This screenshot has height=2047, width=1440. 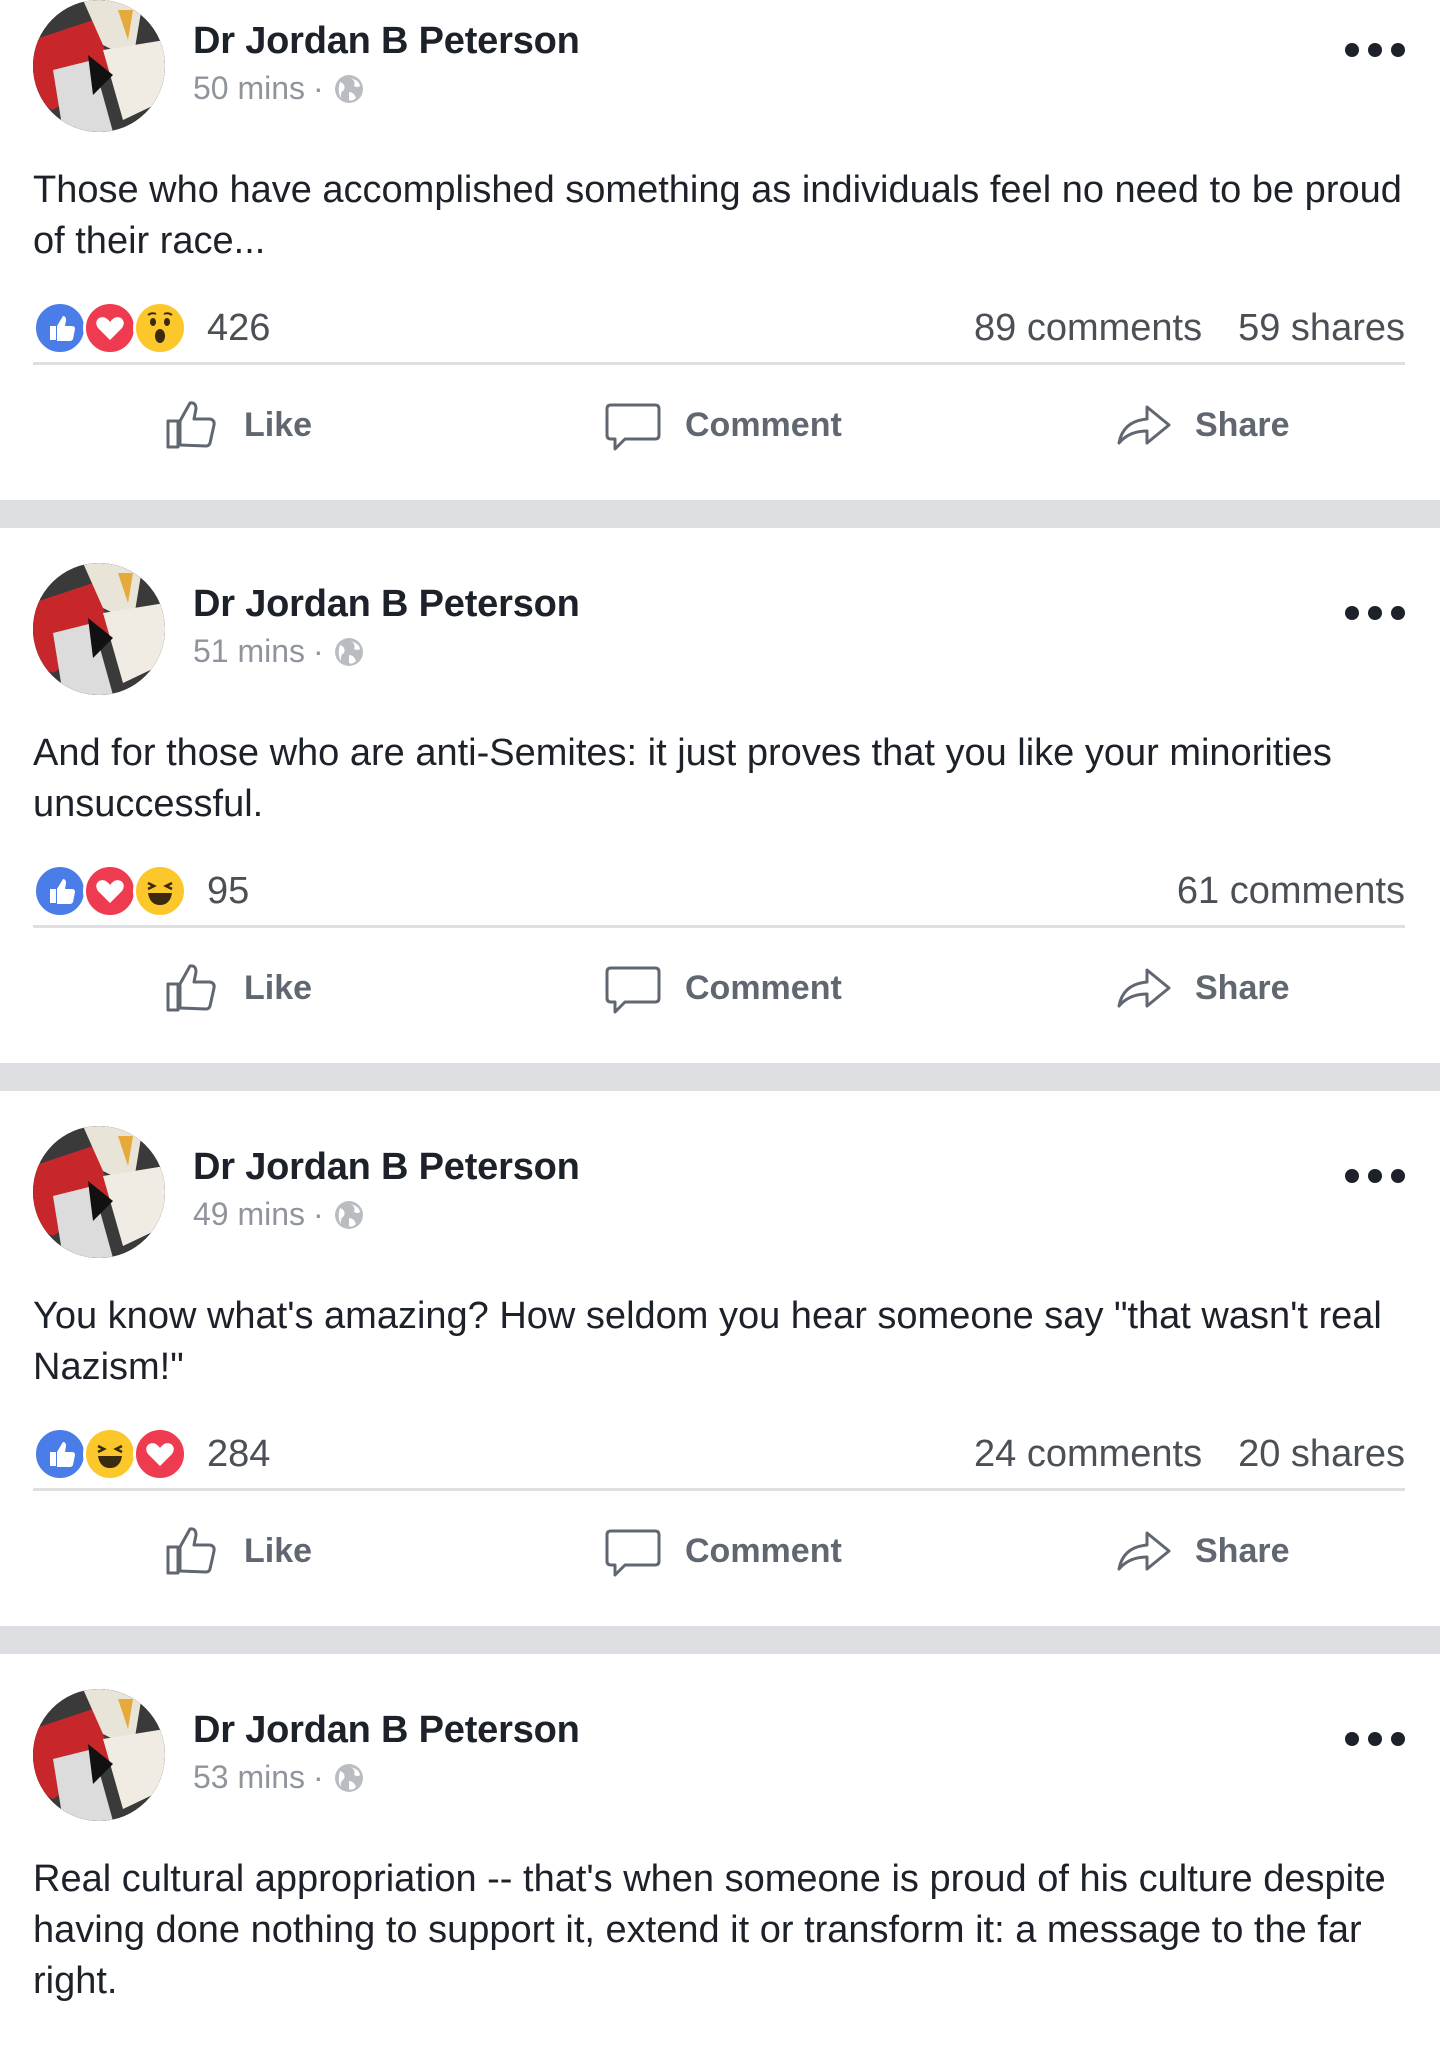 What do you see at coordinates (723, 630) in the screenshot?
I see `post-header: Dr Jordan B Peterson 51 mins ·` at bounding box center [723, 630].